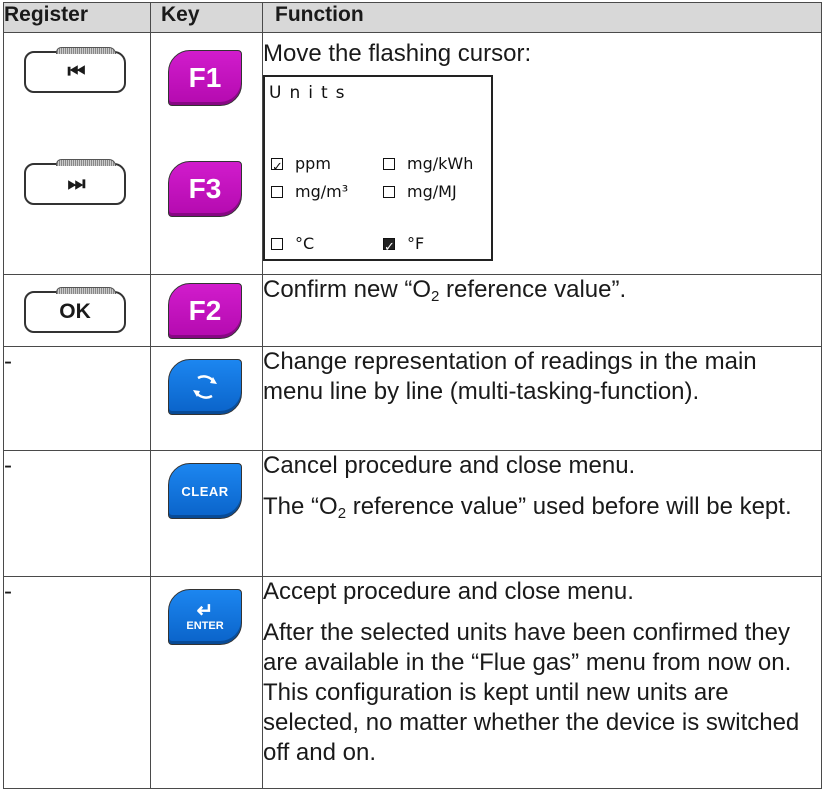  I want to click on option-label: mg/MJ, so click(432, 191).